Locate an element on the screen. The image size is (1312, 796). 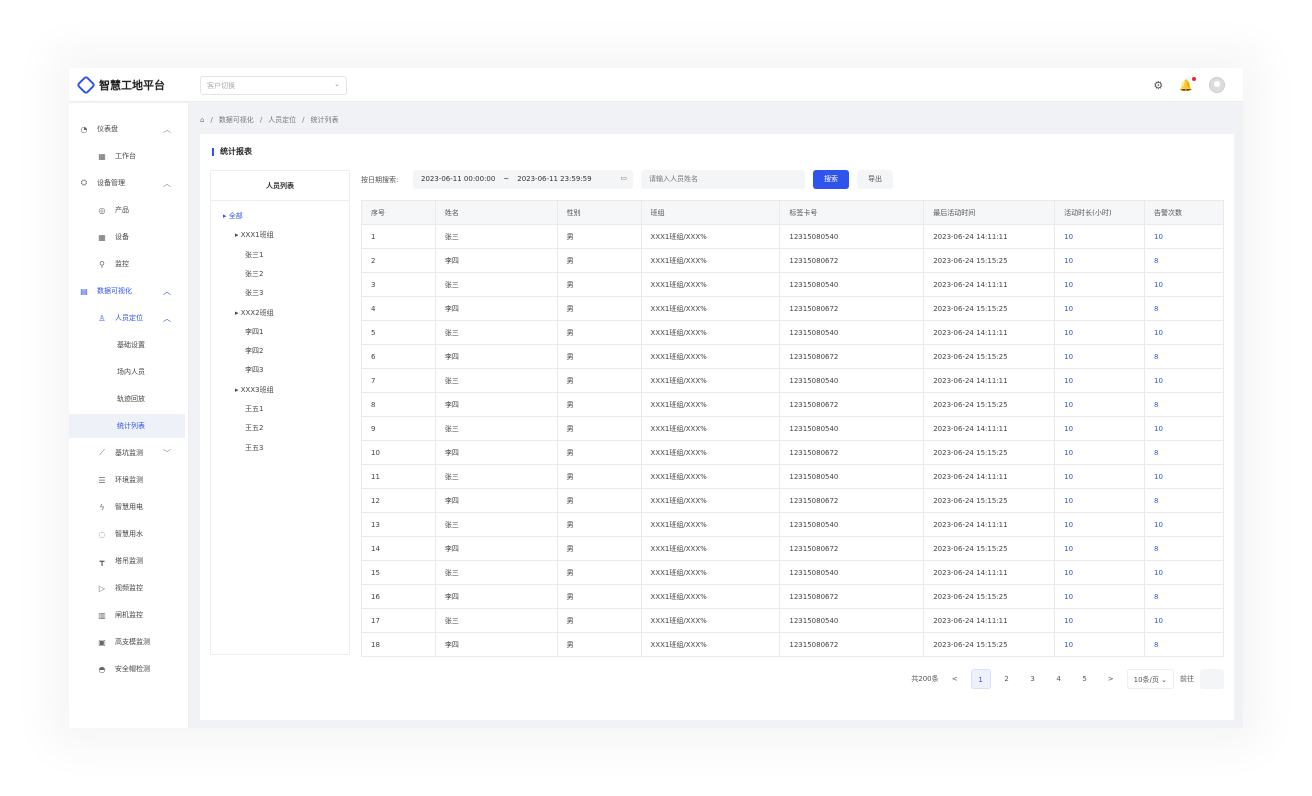
next-page-button: > is located at coordinates (1111, 679).